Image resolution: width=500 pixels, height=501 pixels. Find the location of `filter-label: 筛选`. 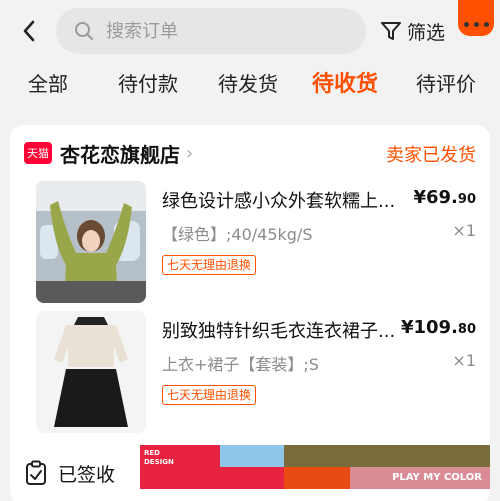

filter-label: 筛选 is located at coordinates (426, 32).